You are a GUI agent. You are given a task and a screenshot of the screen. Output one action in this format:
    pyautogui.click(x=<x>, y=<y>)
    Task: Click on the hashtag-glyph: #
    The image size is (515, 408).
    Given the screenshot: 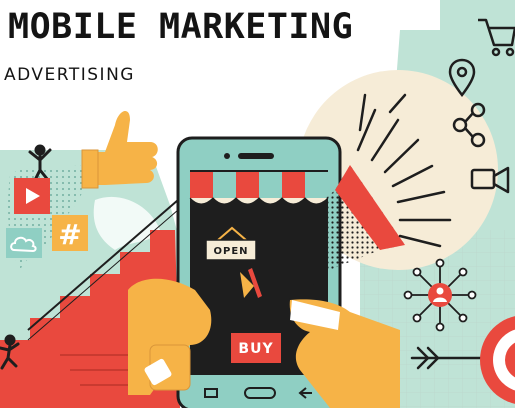 What is the action you would take?
    pyautogui.click(x=69, y=234)
    